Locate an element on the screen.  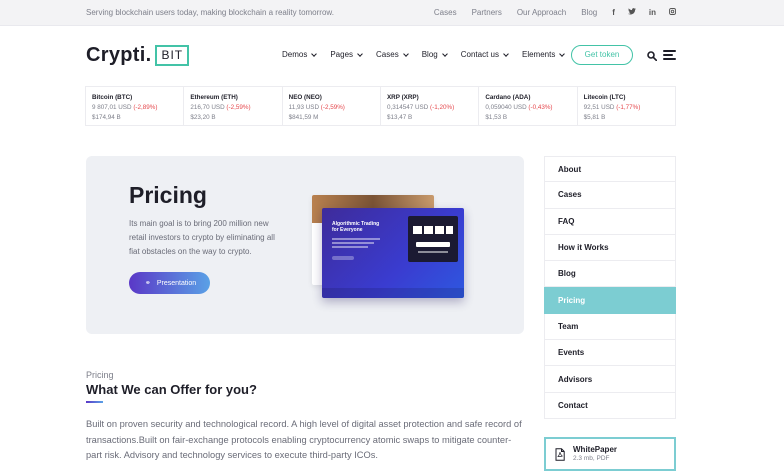
sidebar-item-pricing: Pricing is located at coordinates (610, 300).